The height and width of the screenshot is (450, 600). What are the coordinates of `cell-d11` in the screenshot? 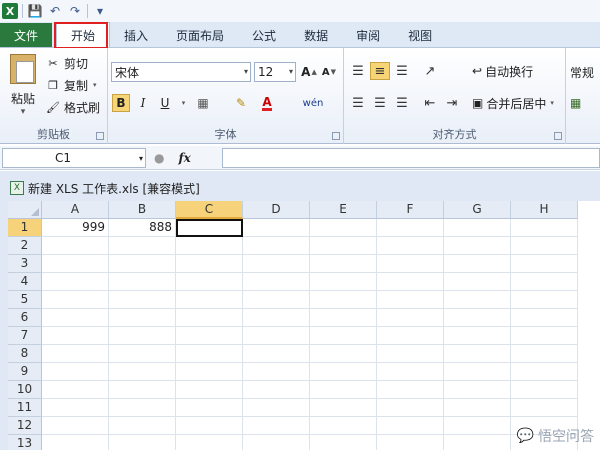 It's located at (276, 408).